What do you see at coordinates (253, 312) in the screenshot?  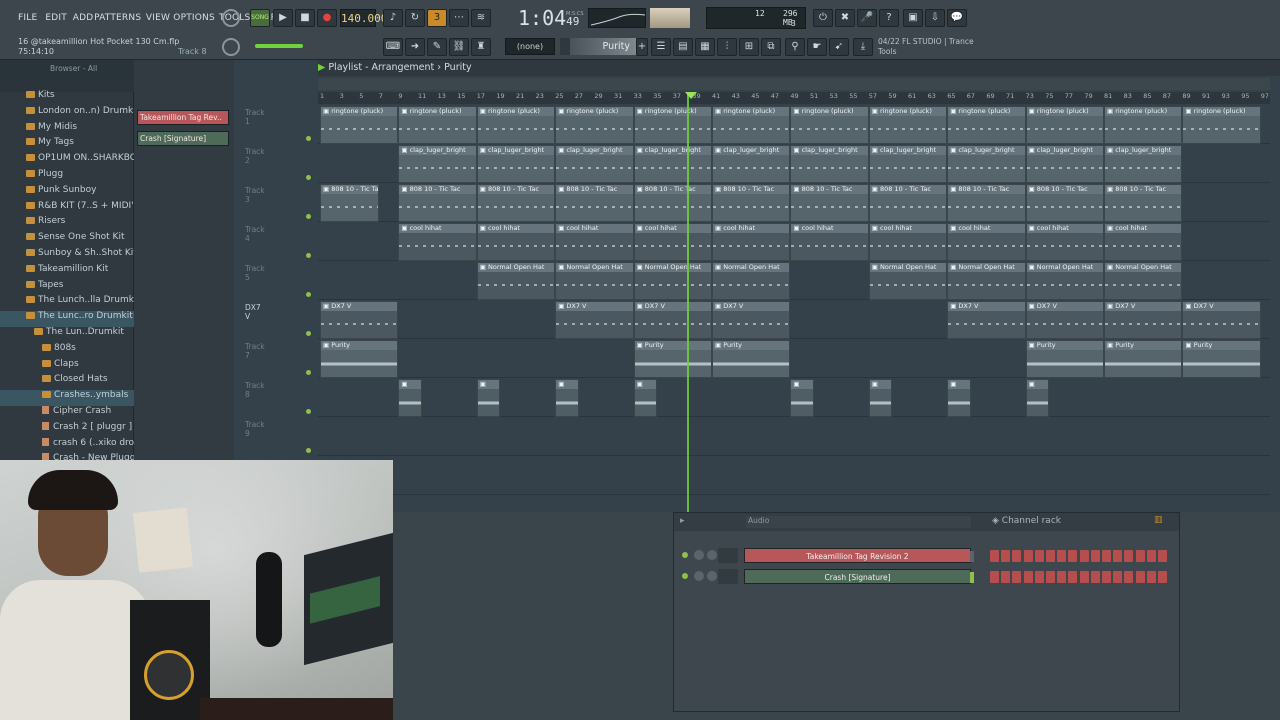 I see `track-label: DX7 V` at bounding box center [253, 312].